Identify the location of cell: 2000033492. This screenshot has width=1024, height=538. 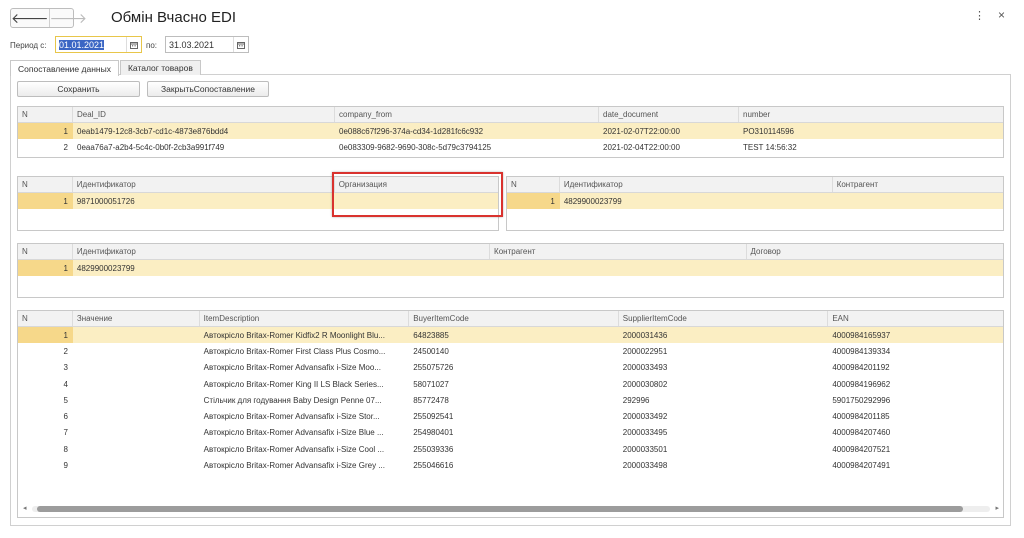
(645, 417).